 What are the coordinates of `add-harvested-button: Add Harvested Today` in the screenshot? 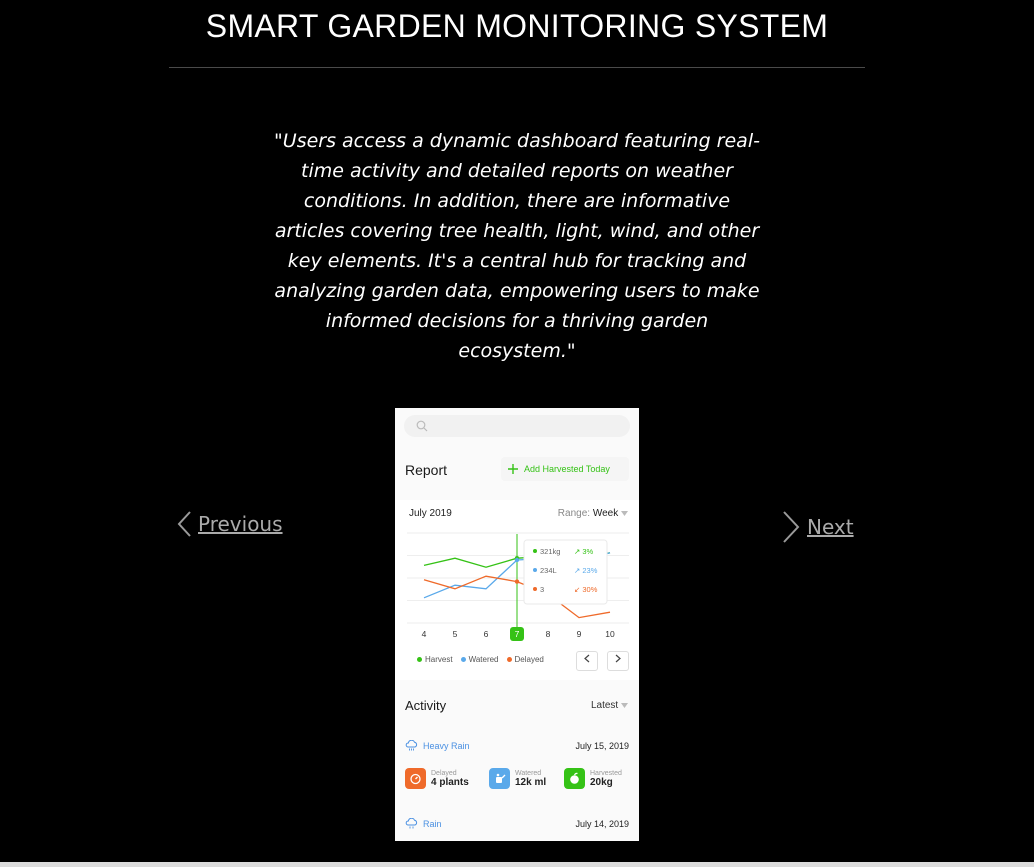 It's located at (565, 469).